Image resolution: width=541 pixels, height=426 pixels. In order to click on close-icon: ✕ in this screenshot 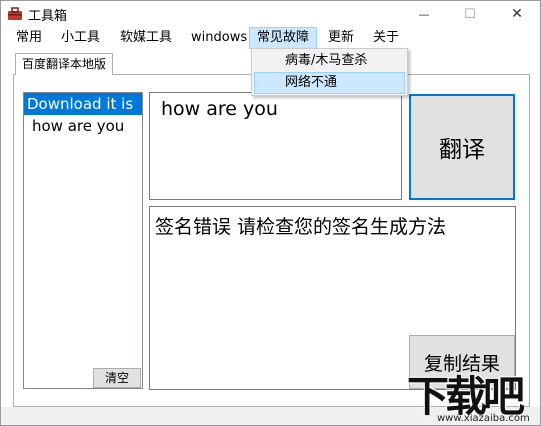, I will do `click(517, 14)`.